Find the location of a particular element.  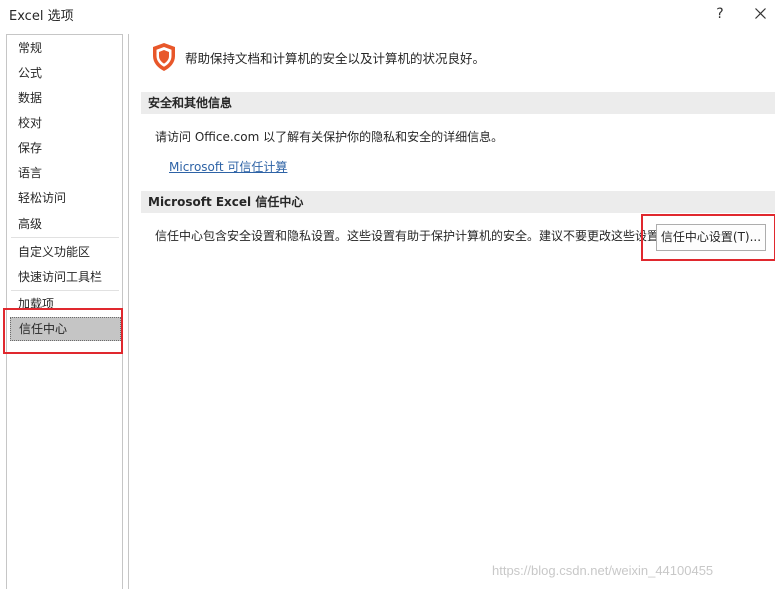

sidebar-item-formulas: 公式 is located at coordinates (64, 73).